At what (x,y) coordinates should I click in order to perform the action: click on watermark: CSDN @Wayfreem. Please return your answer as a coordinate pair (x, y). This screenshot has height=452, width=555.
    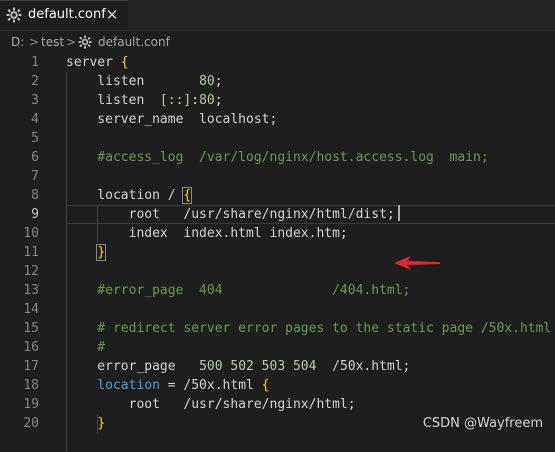
    Looking at the image, I should click on (482, 423).